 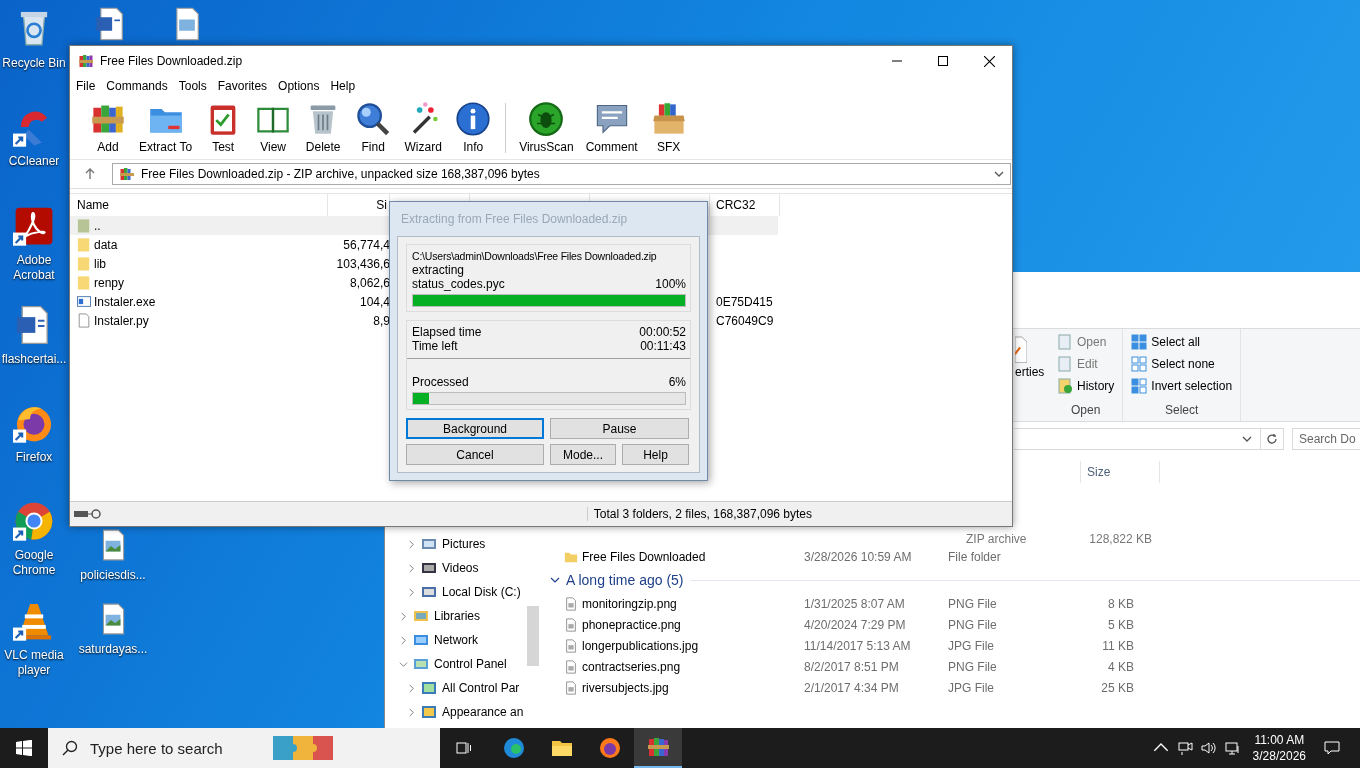 What do you see at coordinates (440, 382) in the screenshot?
I see `processed-label: Processed` at bounding box center [440, 382].